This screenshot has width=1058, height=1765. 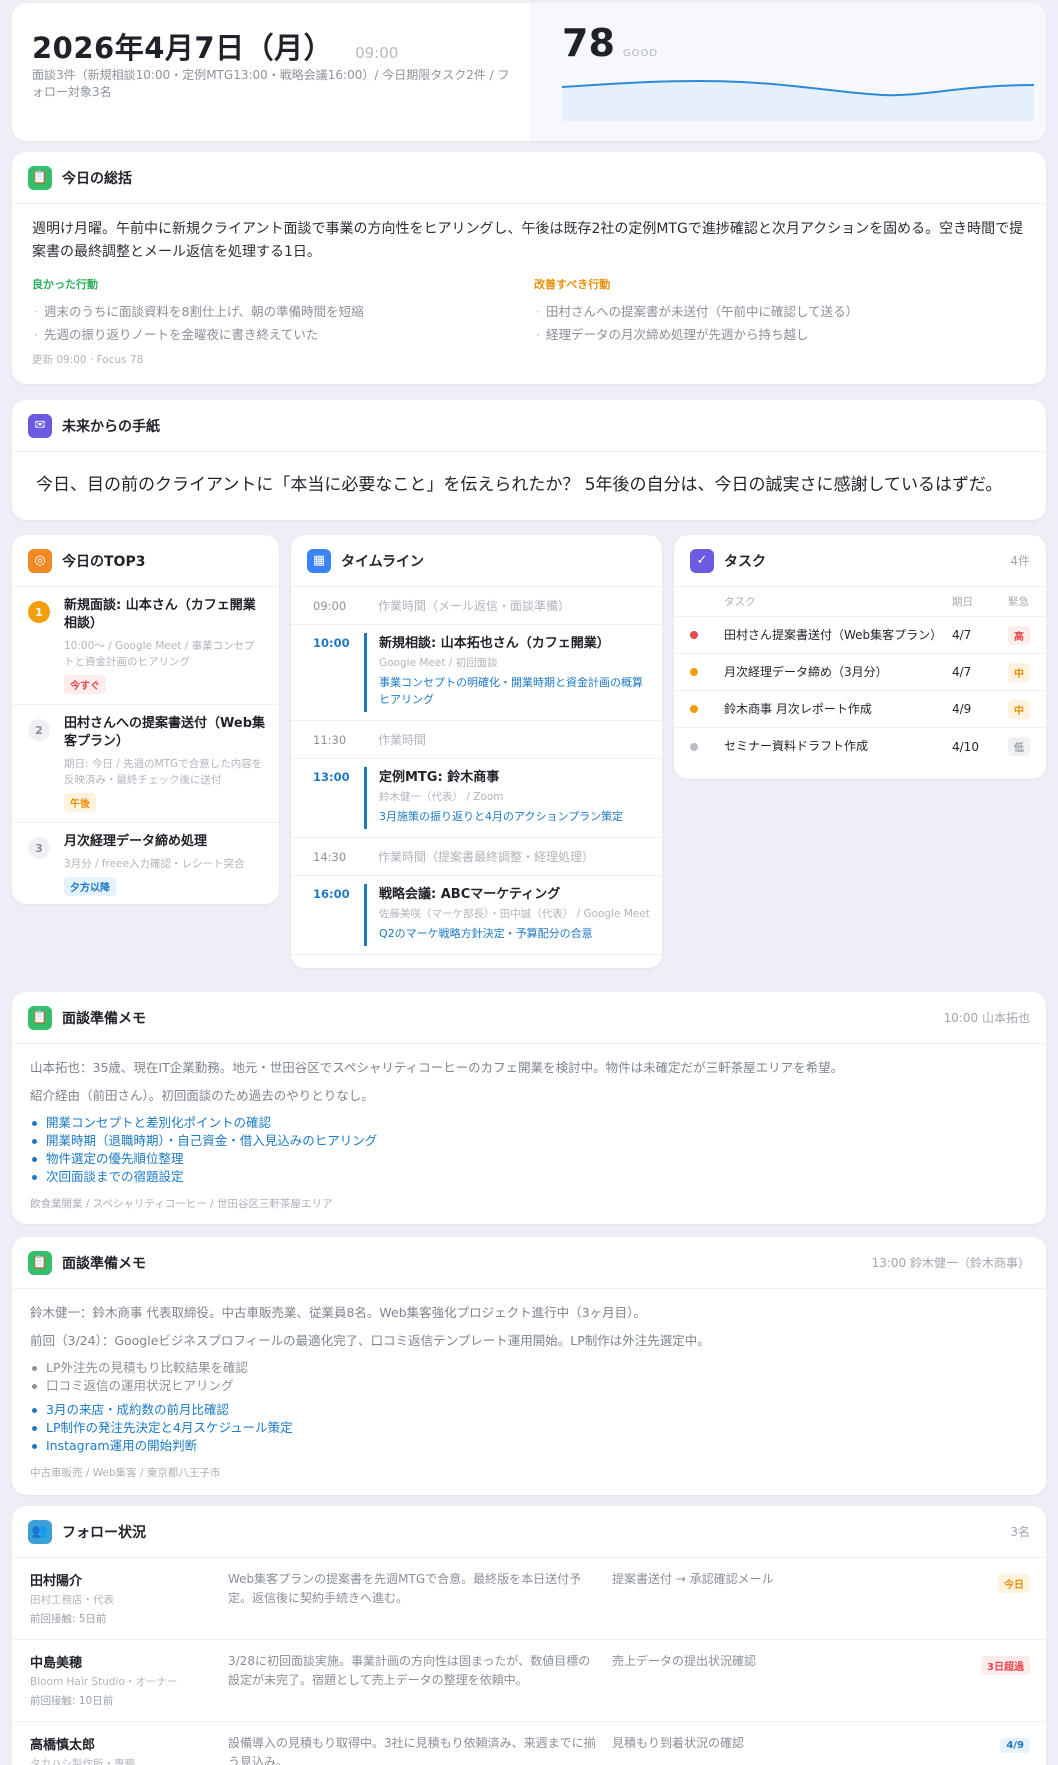 I want to click on timeline-event-title: 戦略会議: ABCマーケティング, so click(x=470, y=894).